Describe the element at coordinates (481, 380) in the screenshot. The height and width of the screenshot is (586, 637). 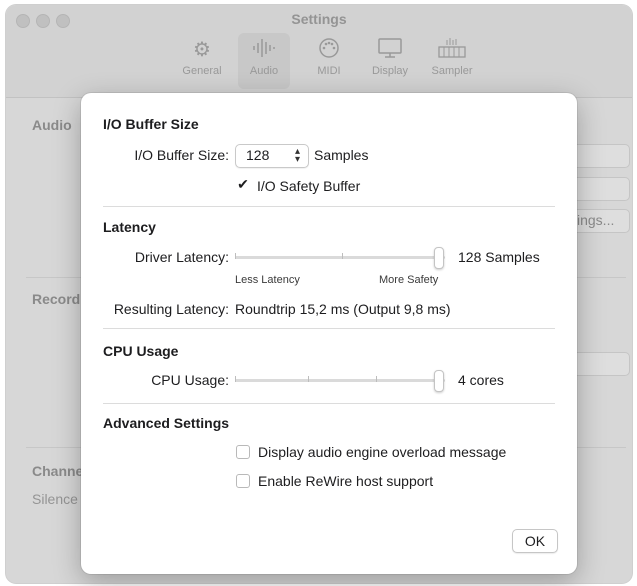
I see `cpu-usage-value: 4 cores` at that location.